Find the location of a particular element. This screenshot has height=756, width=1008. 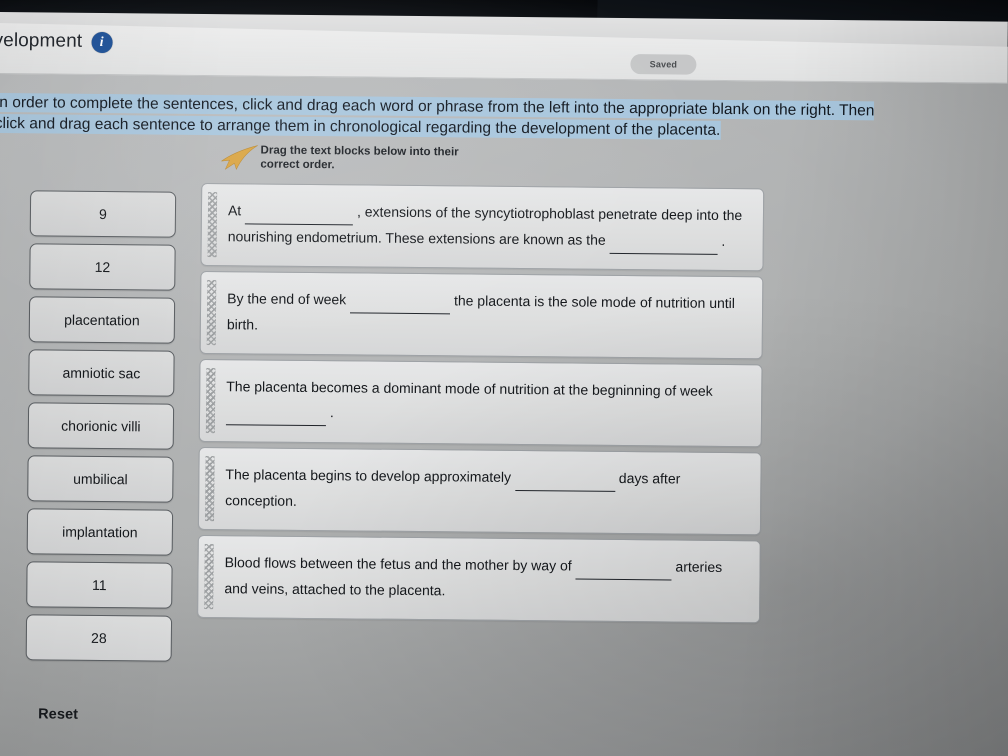

arrow-down-left-icon is located at coordinates (239, 157).